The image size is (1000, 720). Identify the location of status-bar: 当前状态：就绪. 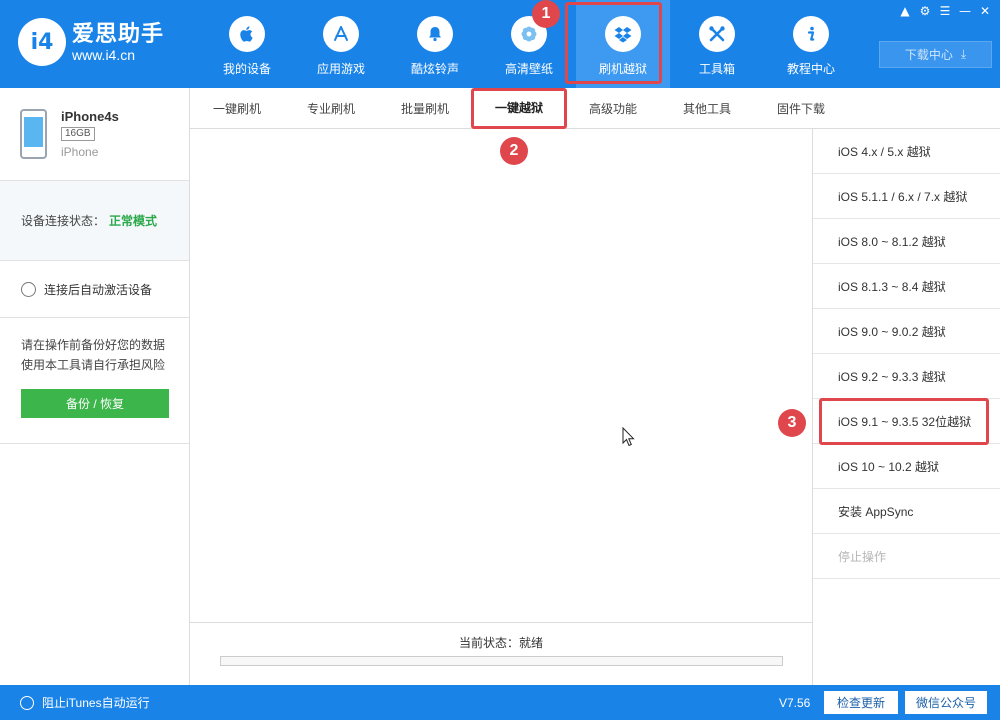
(501, 653).